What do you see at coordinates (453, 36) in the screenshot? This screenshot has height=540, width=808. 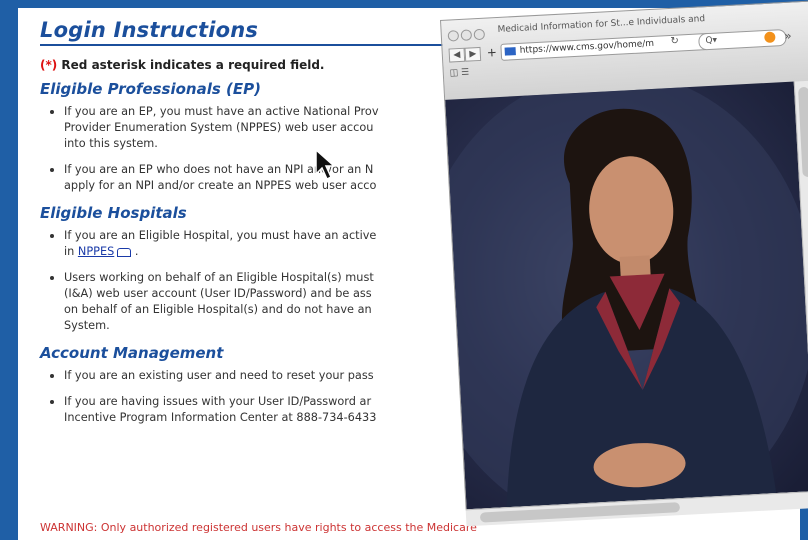 I see `close-window-icon` at bounding box center [453, 36].